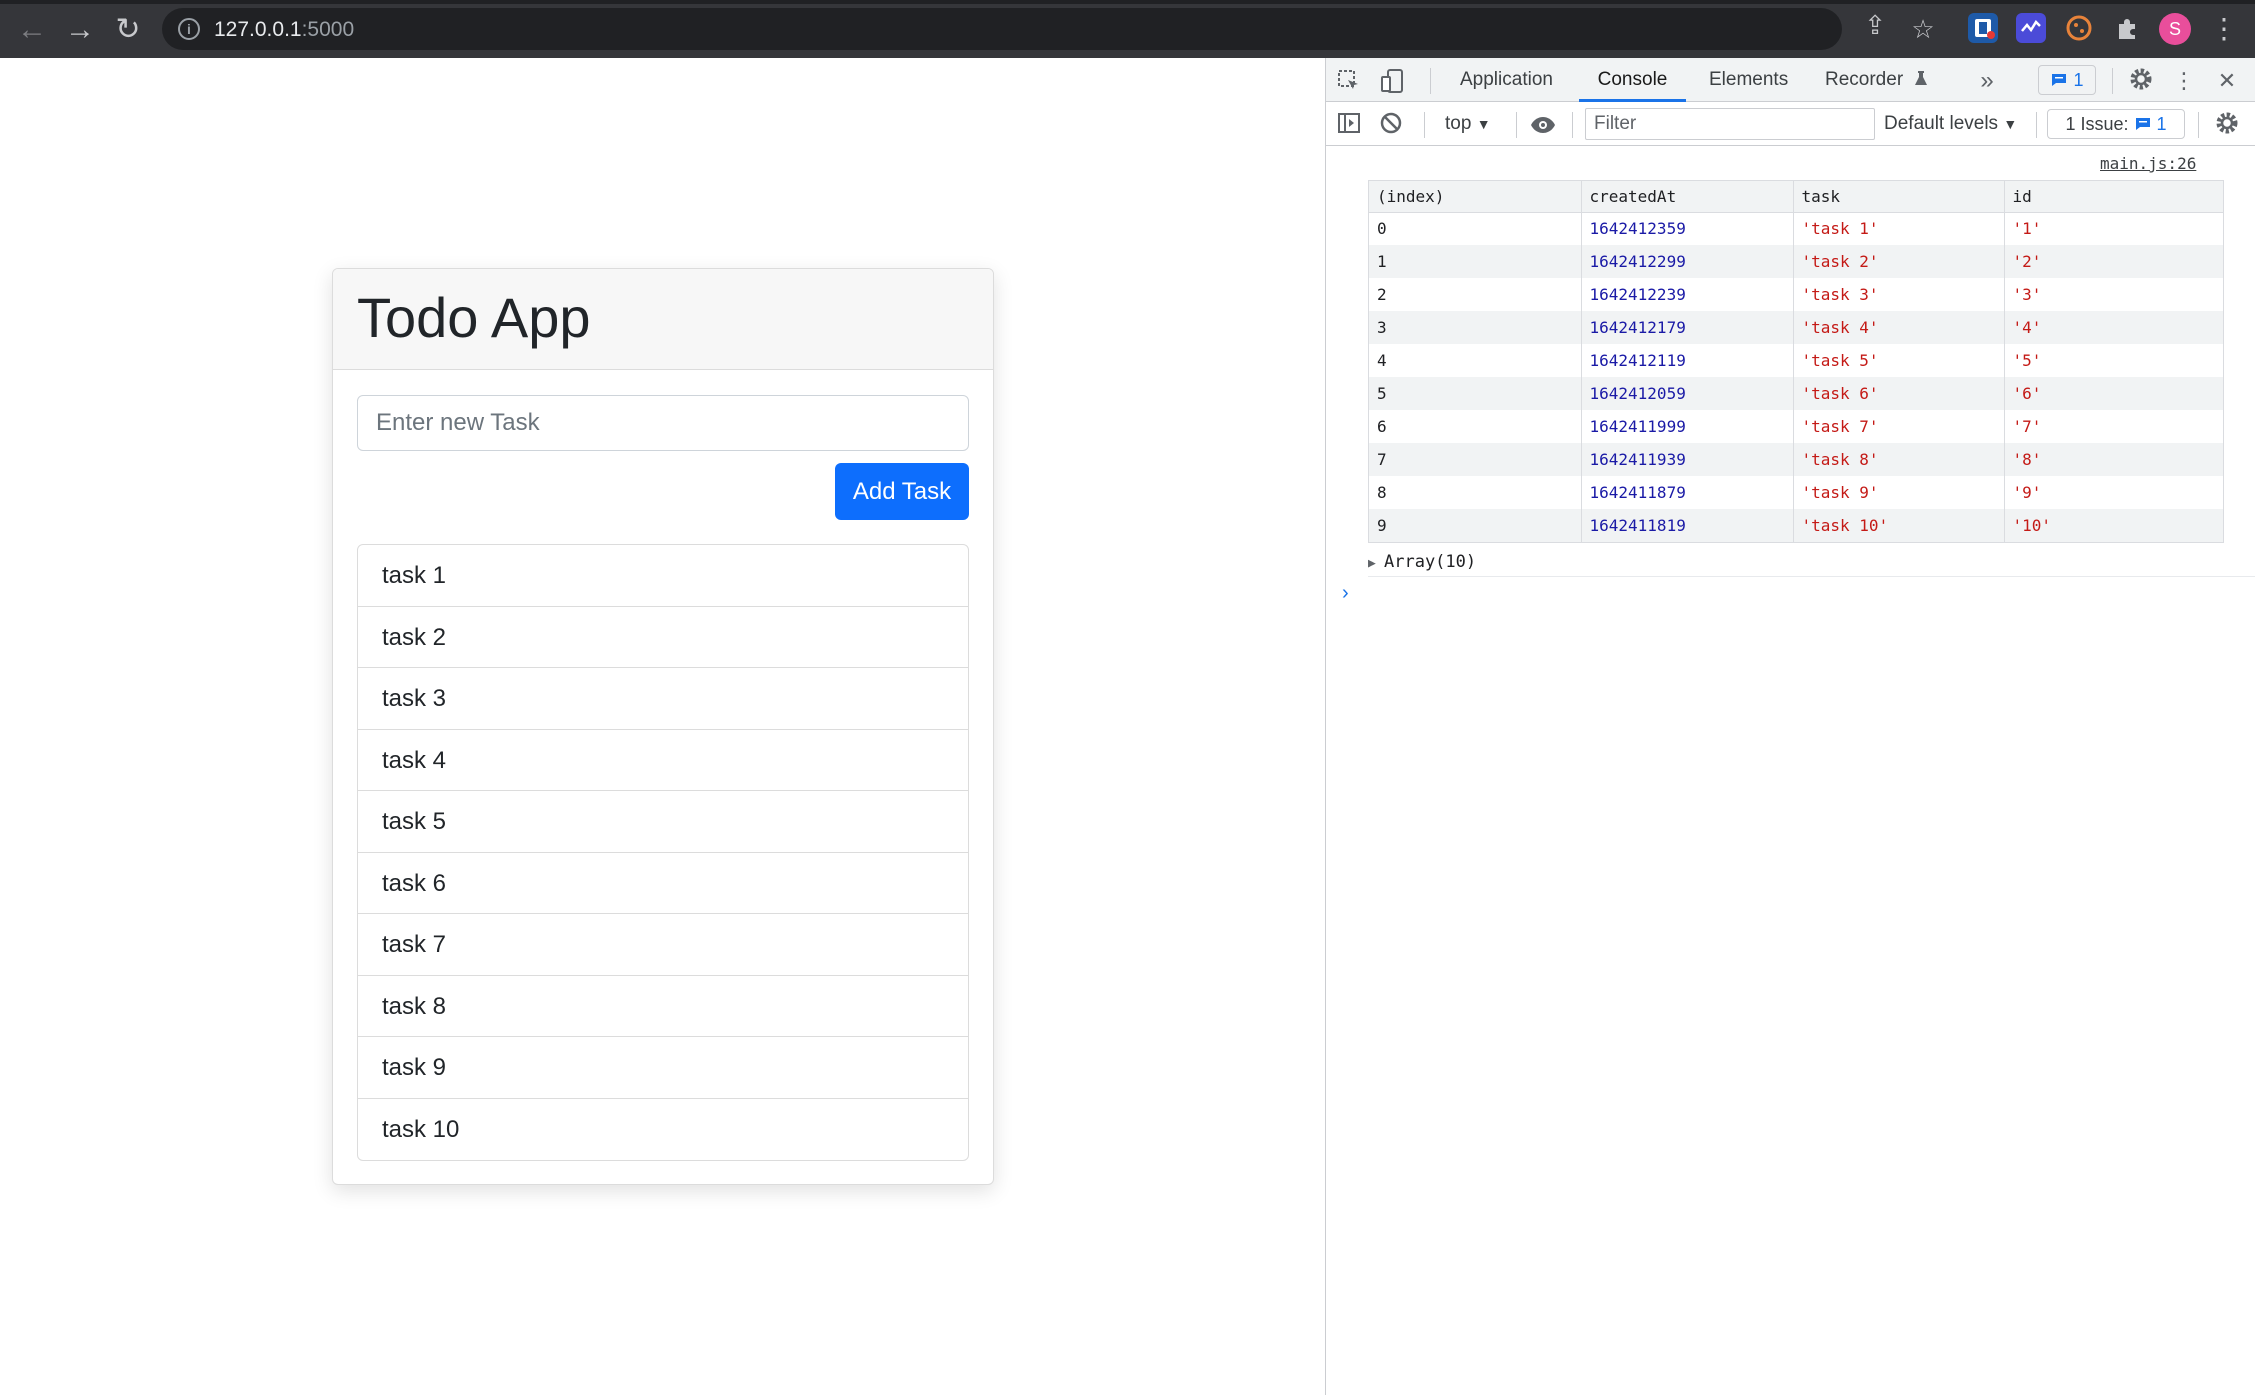 The image size is (2255, 1395). I want to click on cell-createdat: 1642412359, so click(1687, 228).